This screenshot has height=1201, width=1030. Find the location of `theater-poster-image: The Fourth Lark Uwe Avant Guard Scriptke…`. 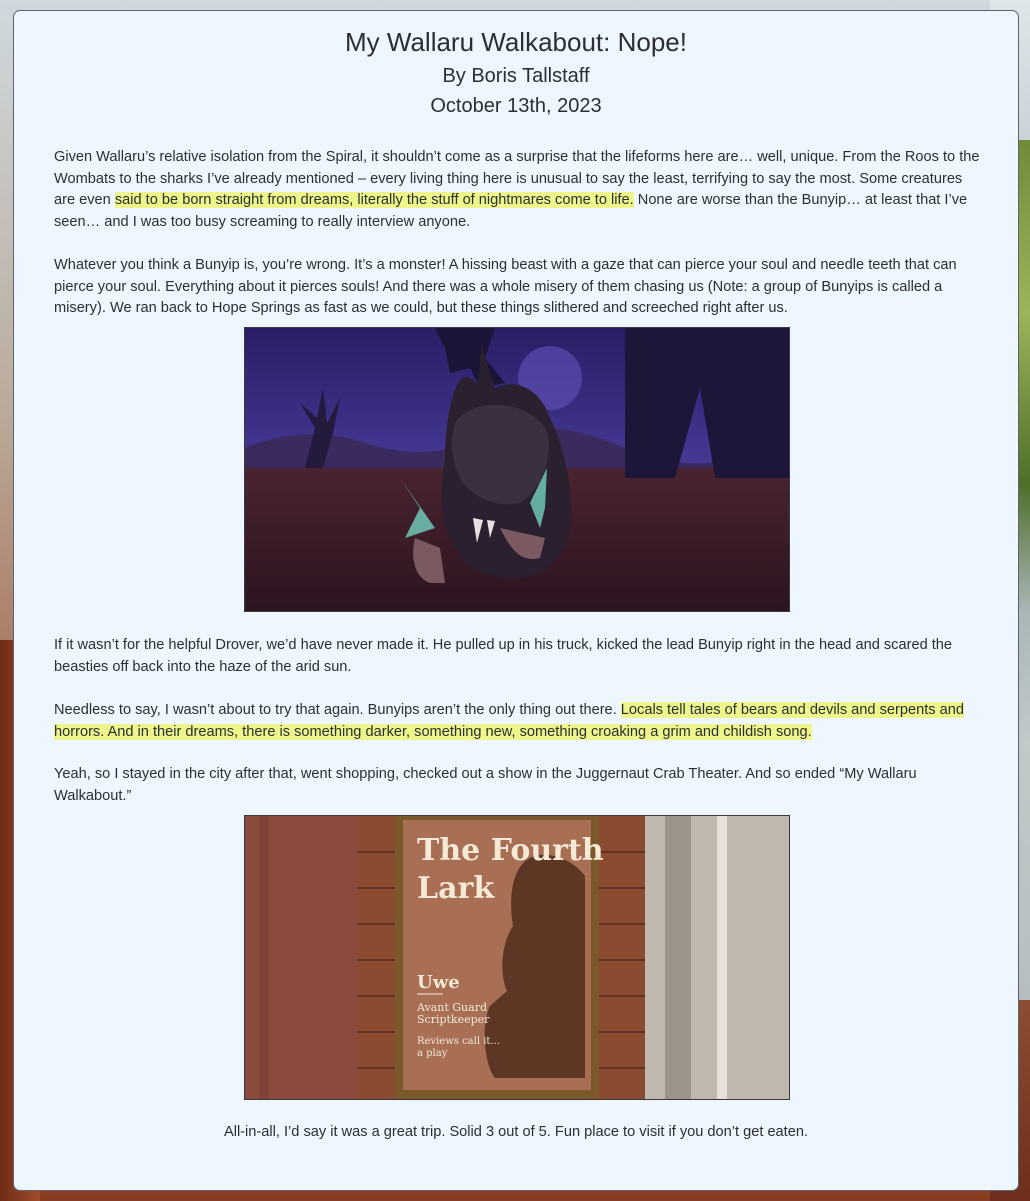

theater-poster-image: The Fourth Lark Uwe Avant Guard Scriptke… is located at coordinates (517, 957).